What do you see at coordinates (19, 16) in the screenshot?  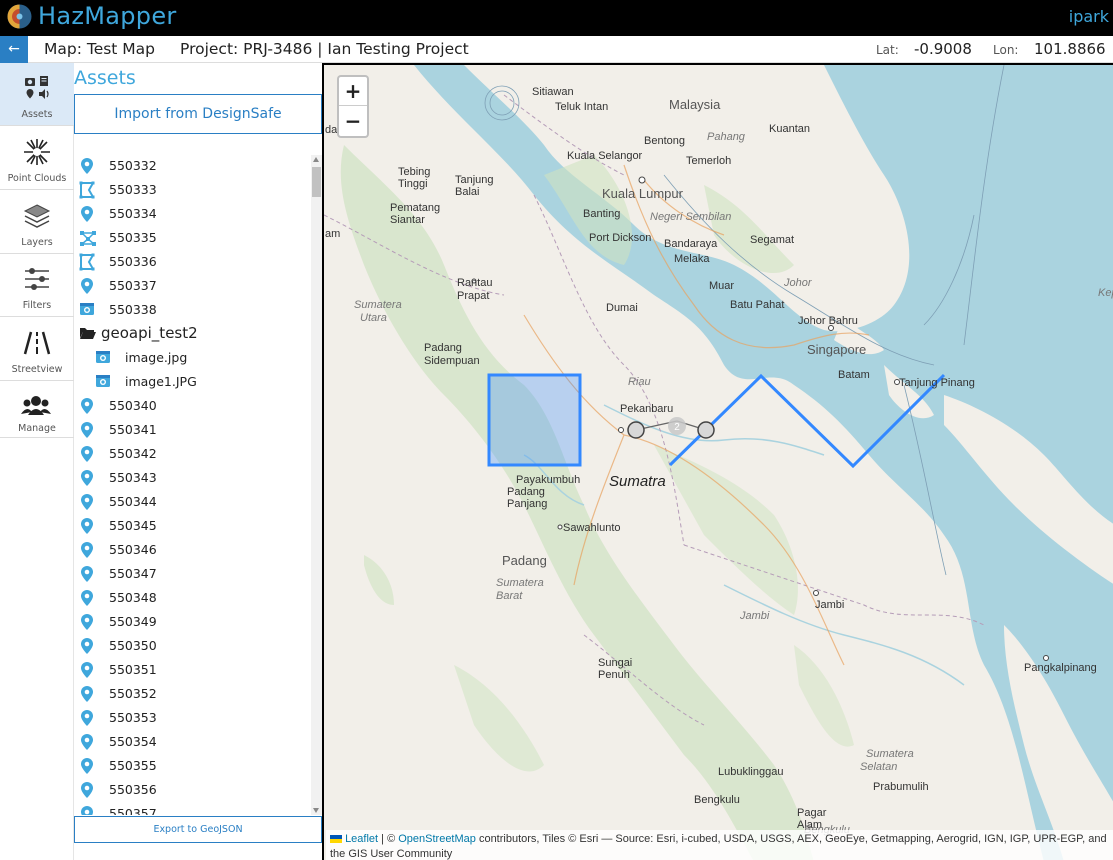 I see `hazmapper-logo-icon` at bounding box center [19, 16].